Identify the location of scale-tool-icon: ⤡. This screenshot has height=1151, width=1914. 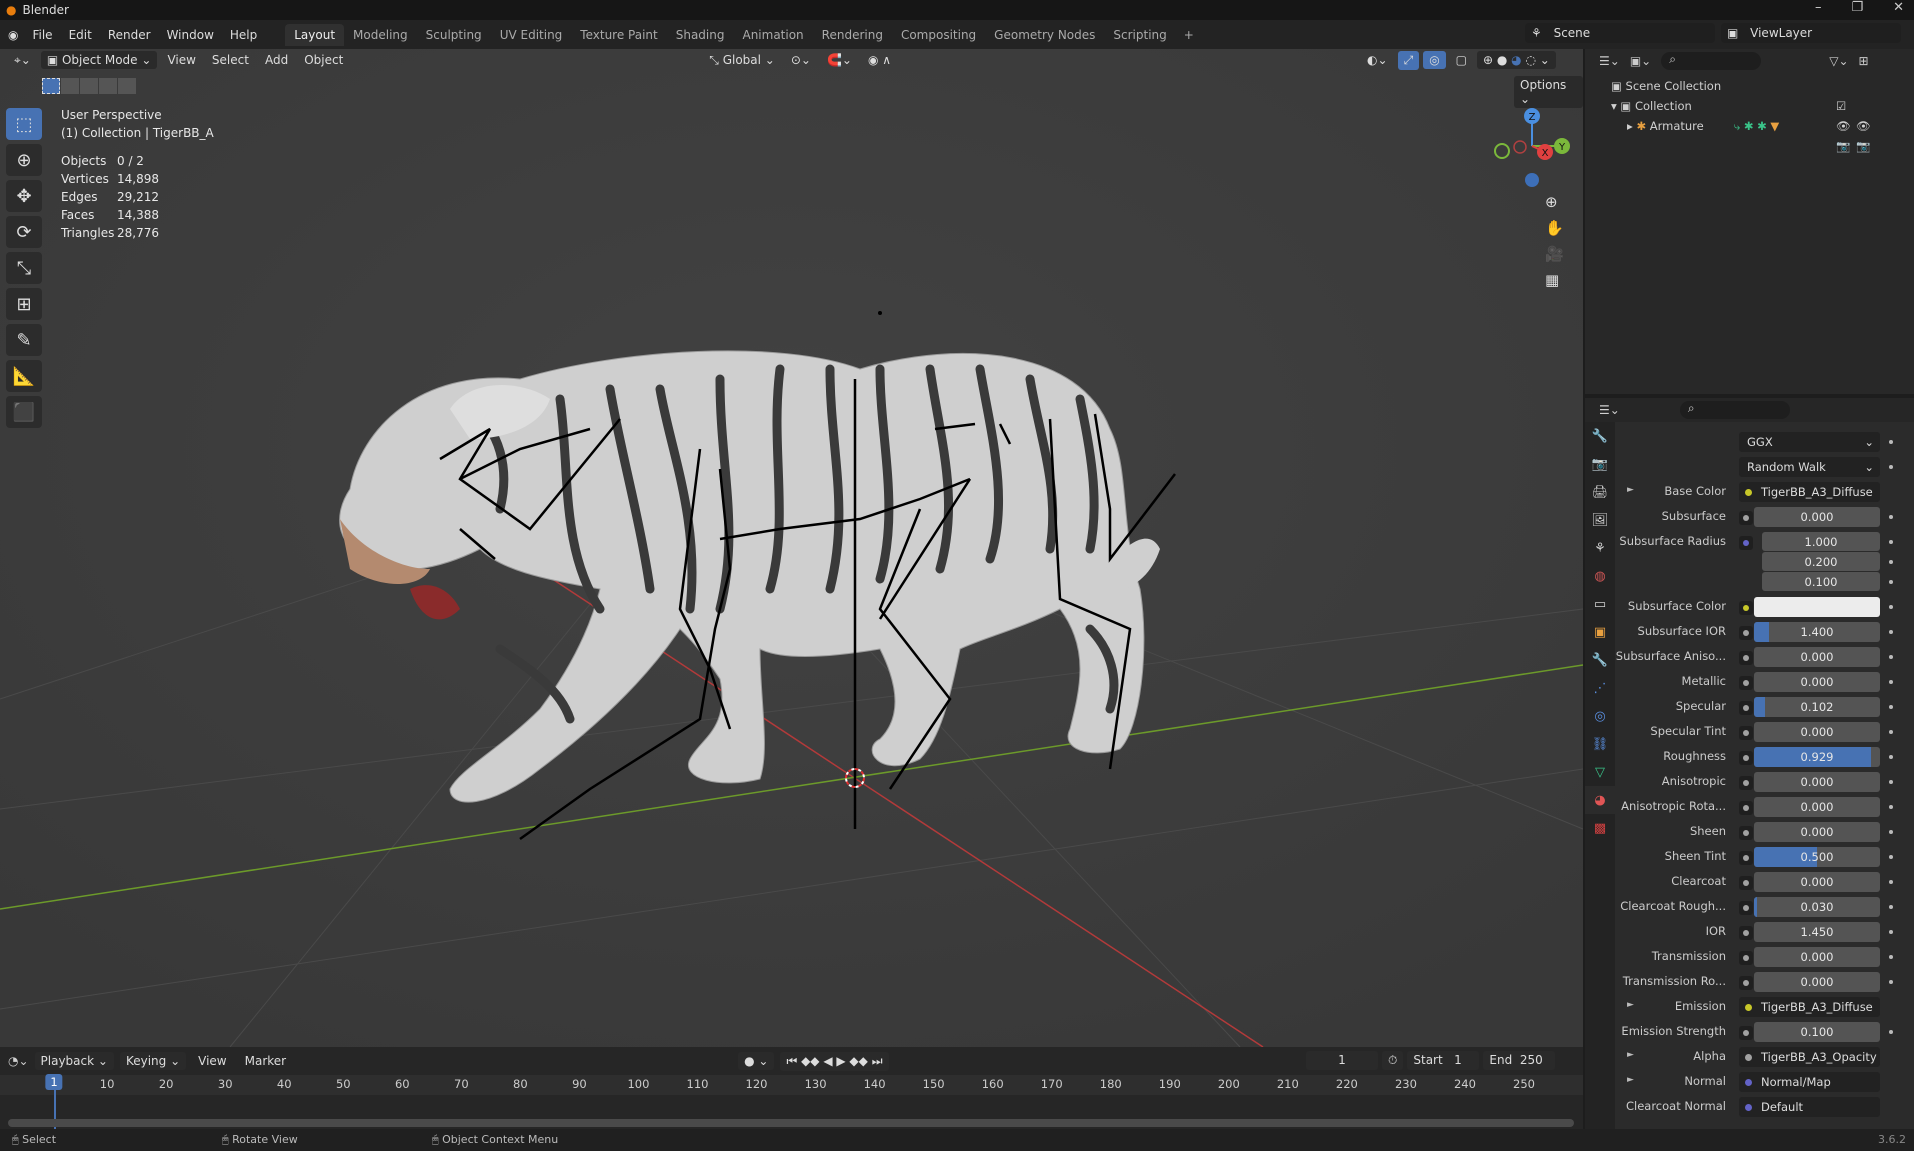
(24, 268).